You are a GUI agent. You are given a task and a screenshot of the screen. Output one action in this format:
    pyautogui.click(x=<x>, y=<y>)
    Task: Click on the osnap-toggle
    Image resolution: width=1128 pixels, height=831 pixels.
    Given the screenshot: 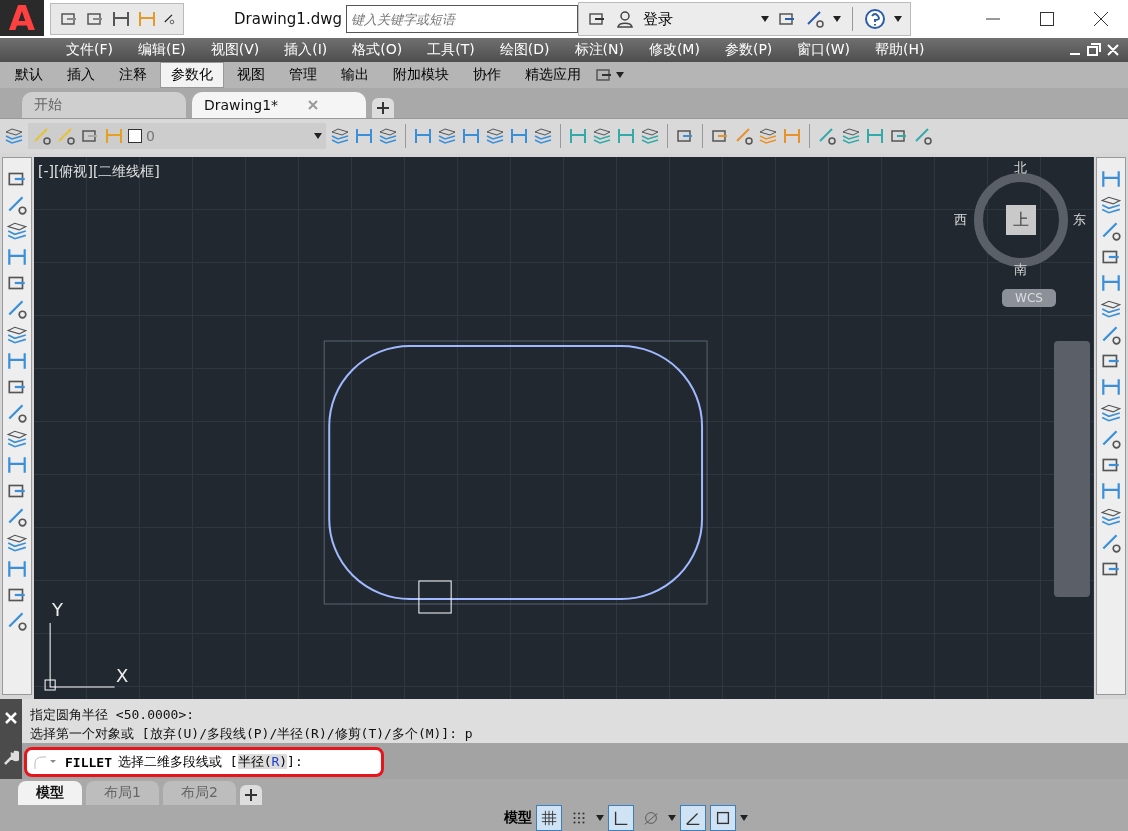 What is the action you would take?
    pyautogui.click(x=723, y=818)
    